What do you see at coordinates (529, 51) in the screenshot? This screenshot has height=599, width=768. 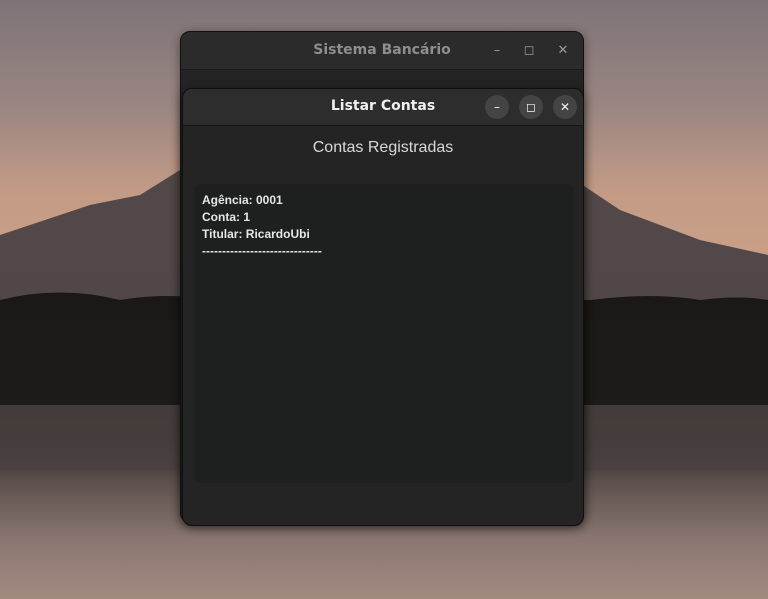 I see `back-maximize-button: ◻` at bounding box center [529, 51].